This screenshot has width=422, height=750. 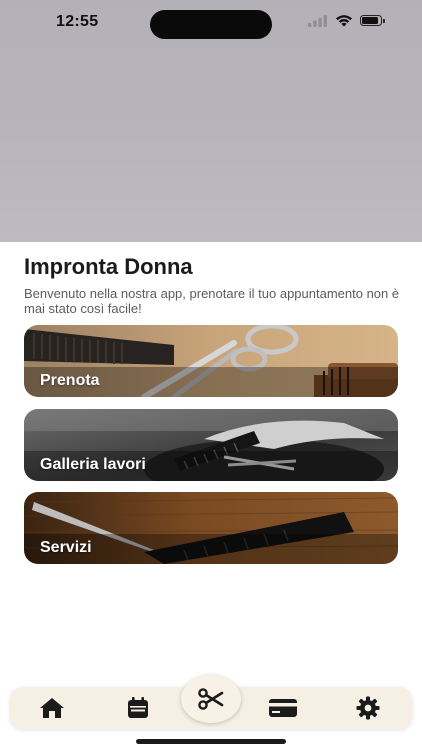 I want to click on home-indicator, so click(x=211, y=741).